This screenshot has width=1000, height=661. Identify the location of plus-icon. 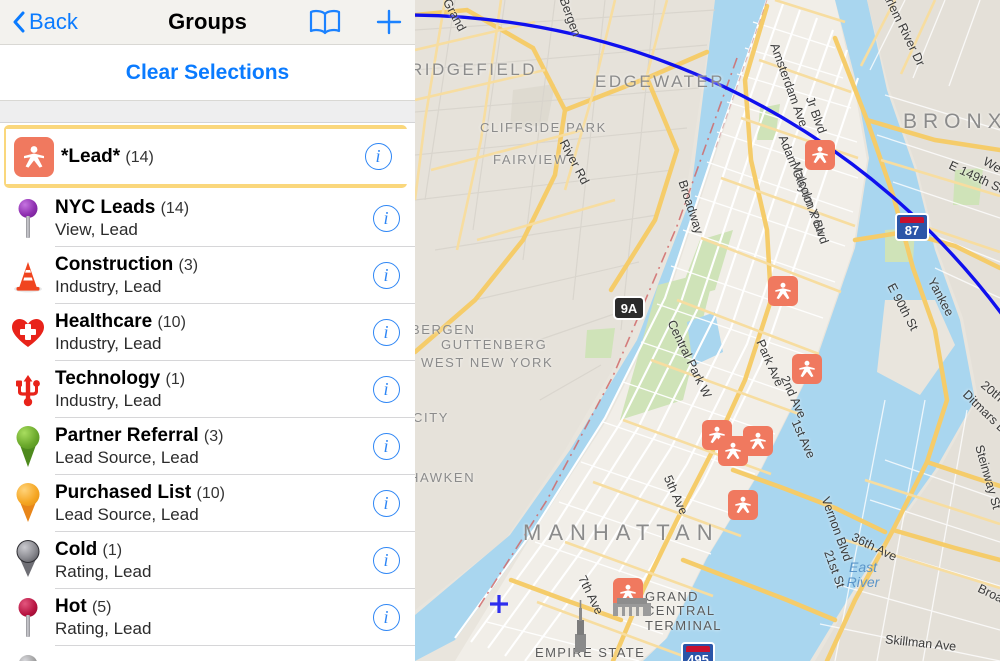
(389, 22).